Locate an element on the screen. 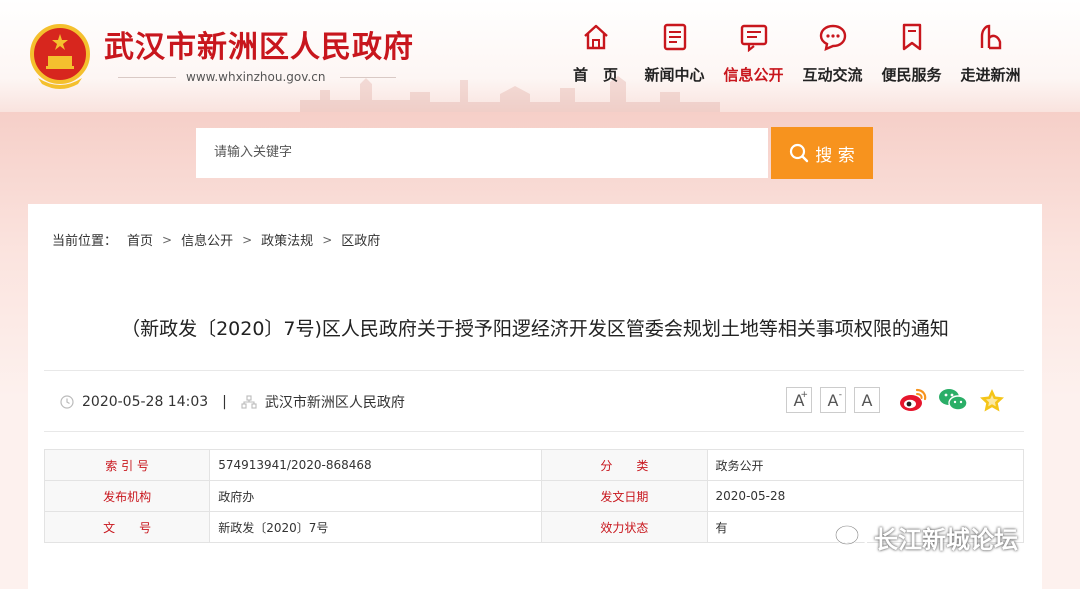 The width and height of the screenshot is (1080, 589). wechat-watermark-icon is located at coordinates (851, 537).